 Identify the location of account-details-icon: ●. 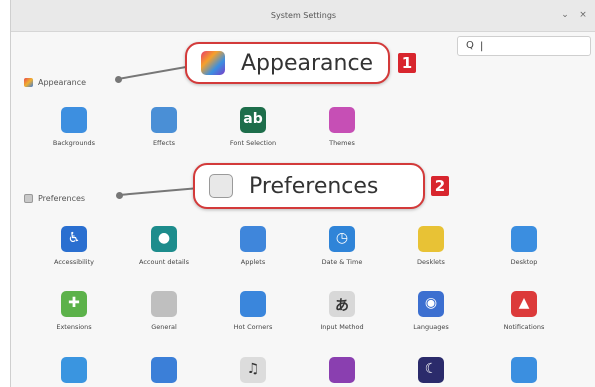
(164, 239).